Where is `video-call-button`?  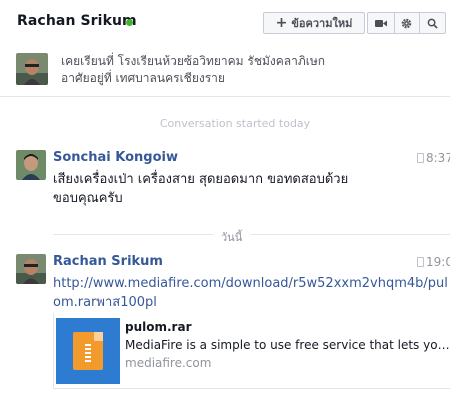
video-call-button is located at coordinates (381, 23).